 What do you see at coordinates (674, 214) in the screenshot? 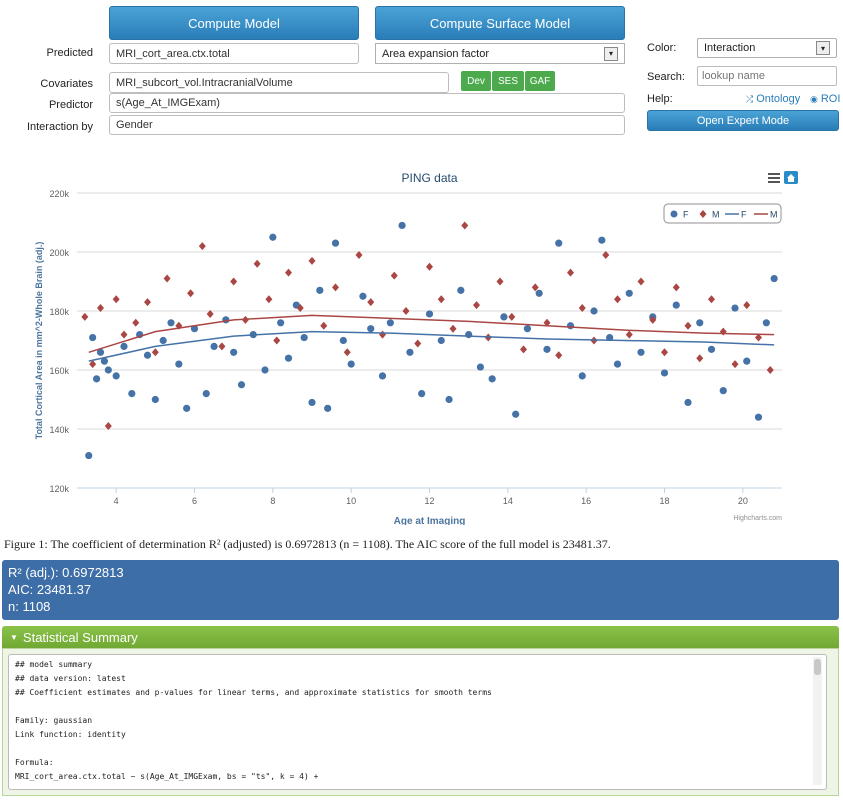
I see `legend-symbol-f` at bounding box center [674, 214].